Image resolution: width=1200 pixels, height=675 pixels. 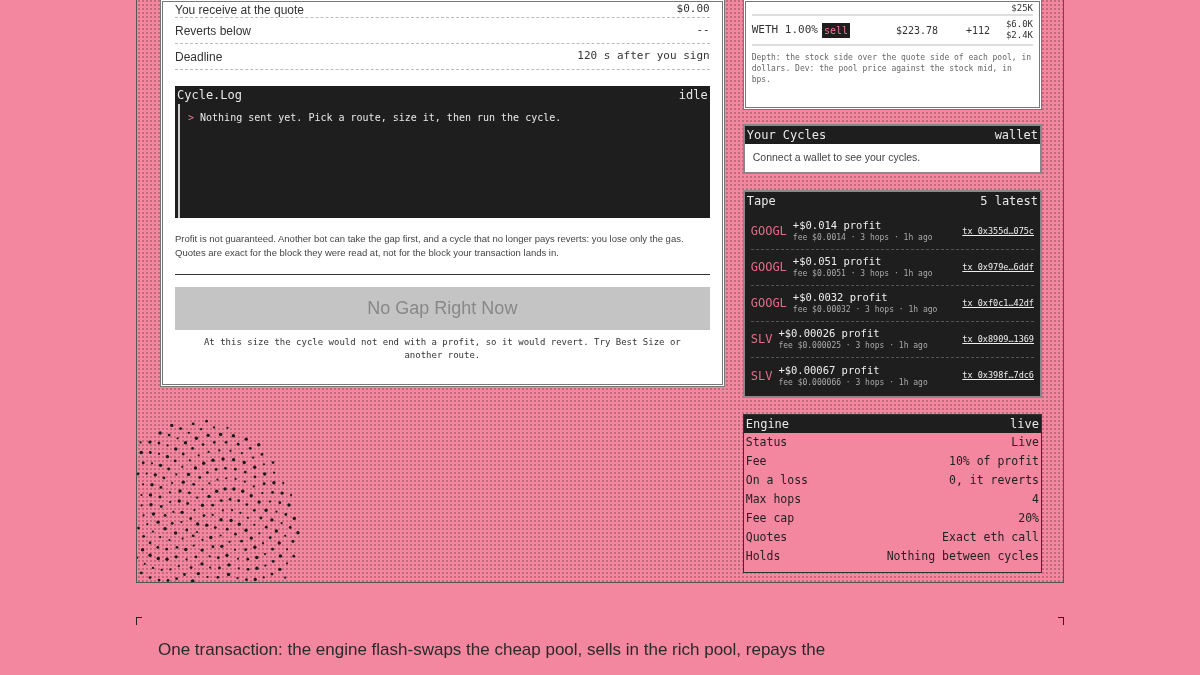 I want to click on pool-dev: +112, so click(x=978, y=30).